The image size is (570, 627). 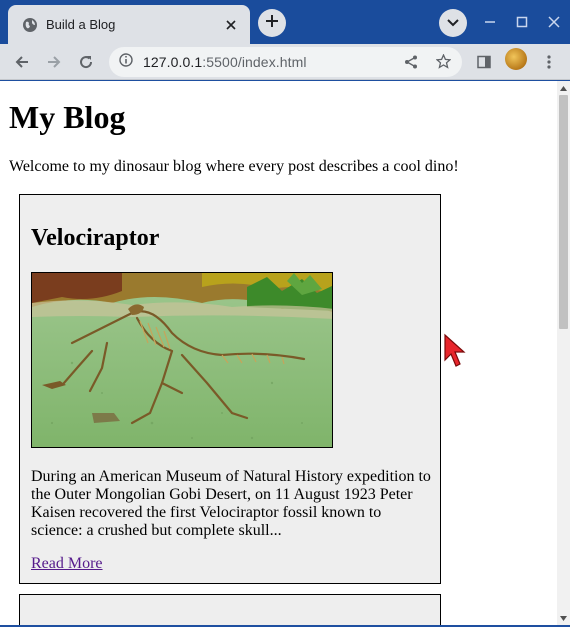 I want to click on close-icon, so click(x=231, y=25).